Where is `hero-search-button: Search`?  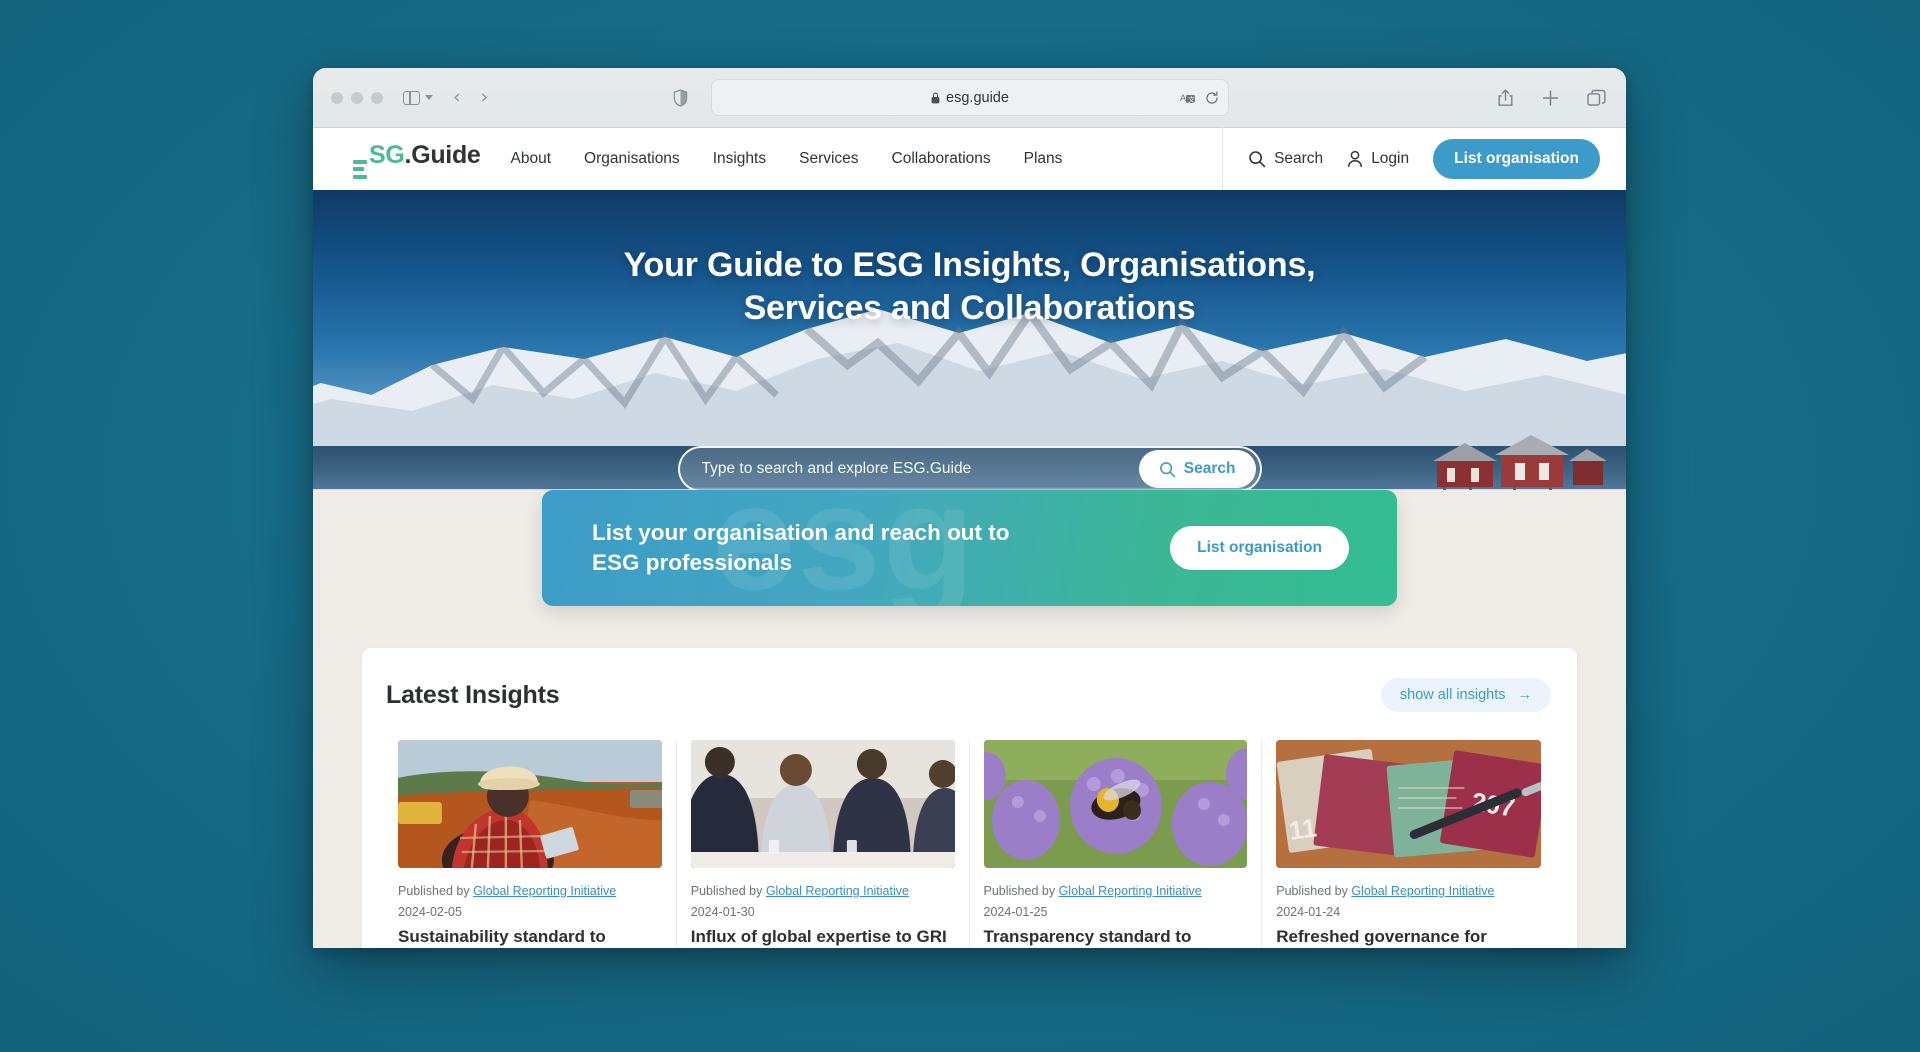
hero-search-button: Search is located at coordinates (1197, 469).